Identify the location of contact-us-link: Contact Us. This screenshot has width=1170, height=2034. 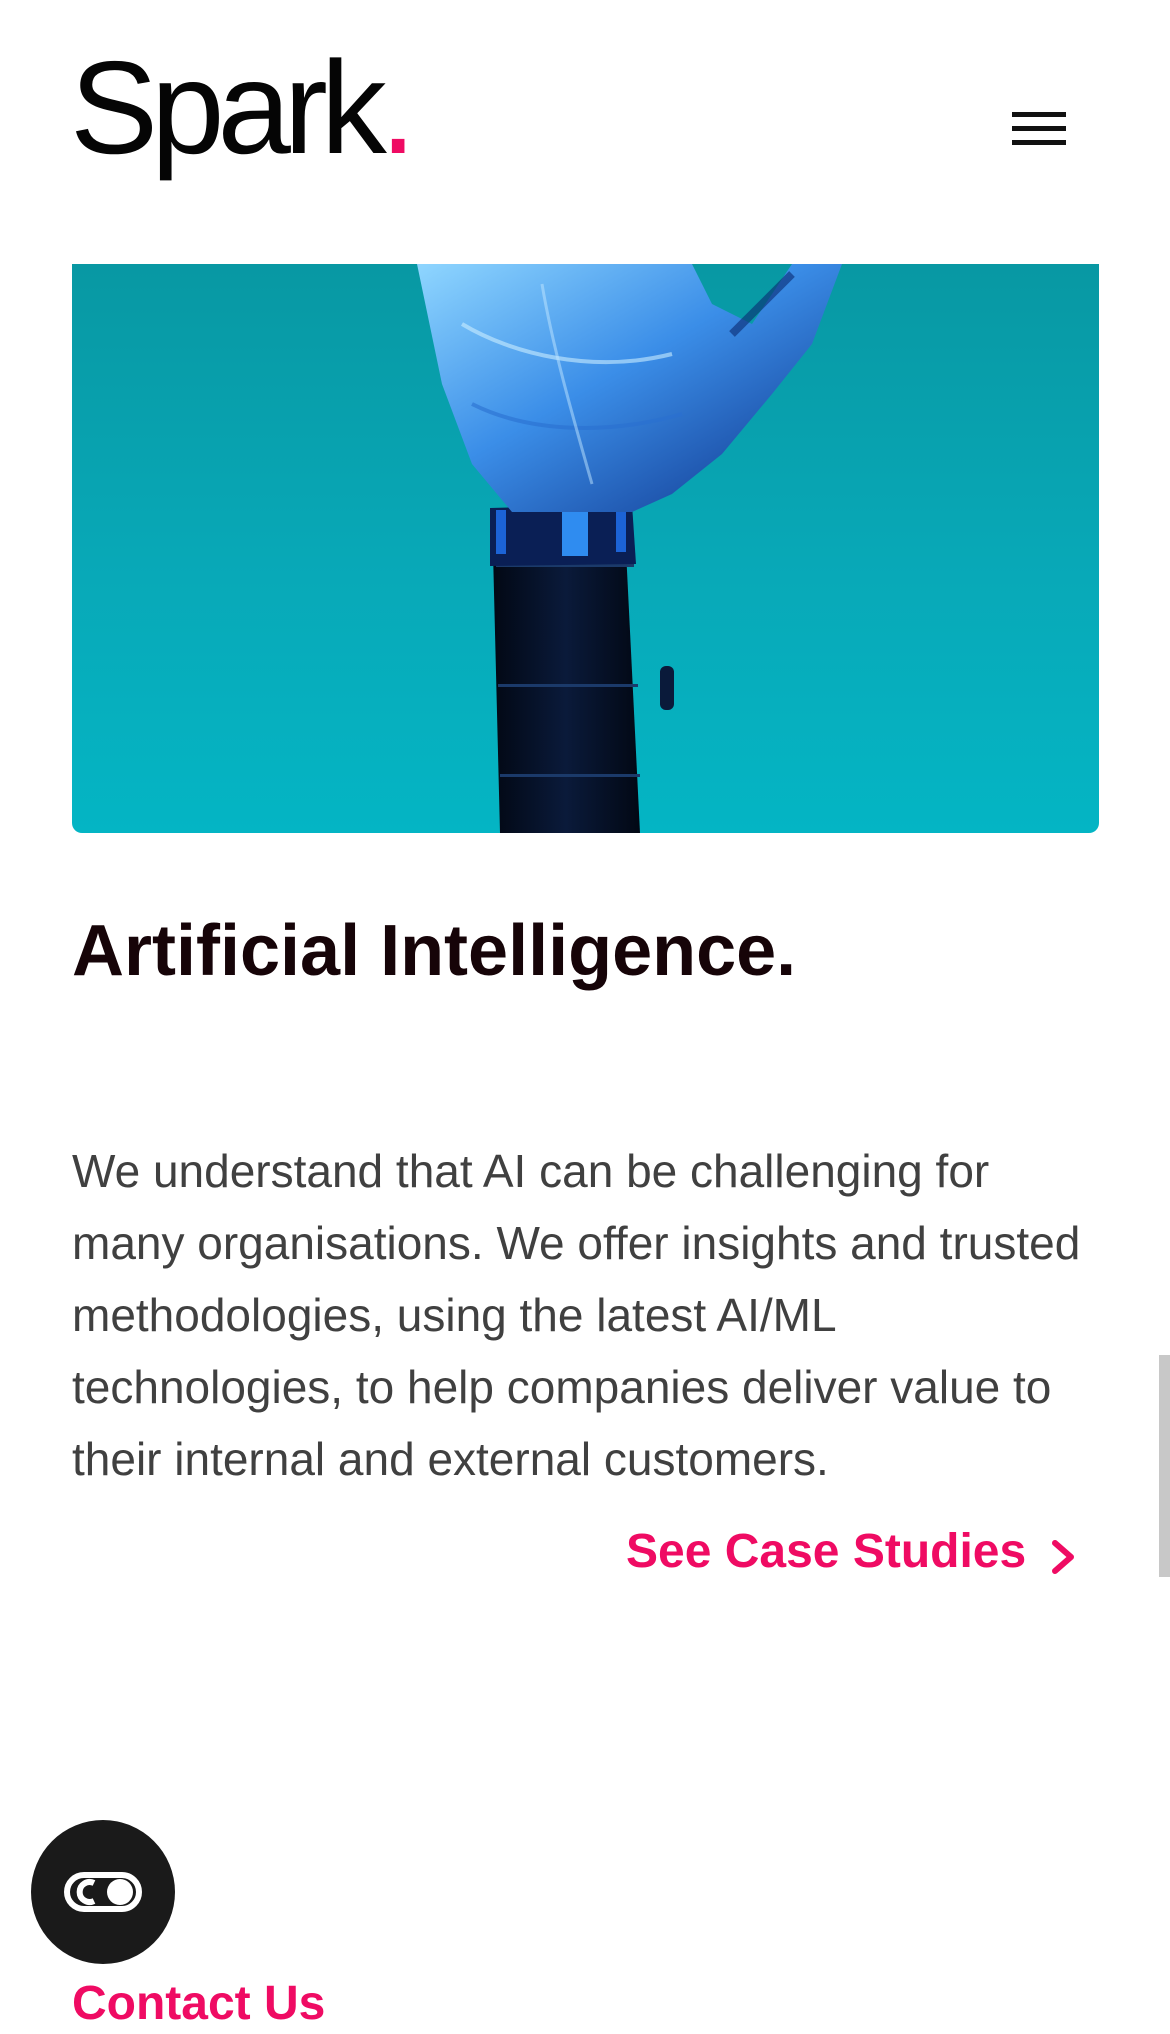
(198, 2004).